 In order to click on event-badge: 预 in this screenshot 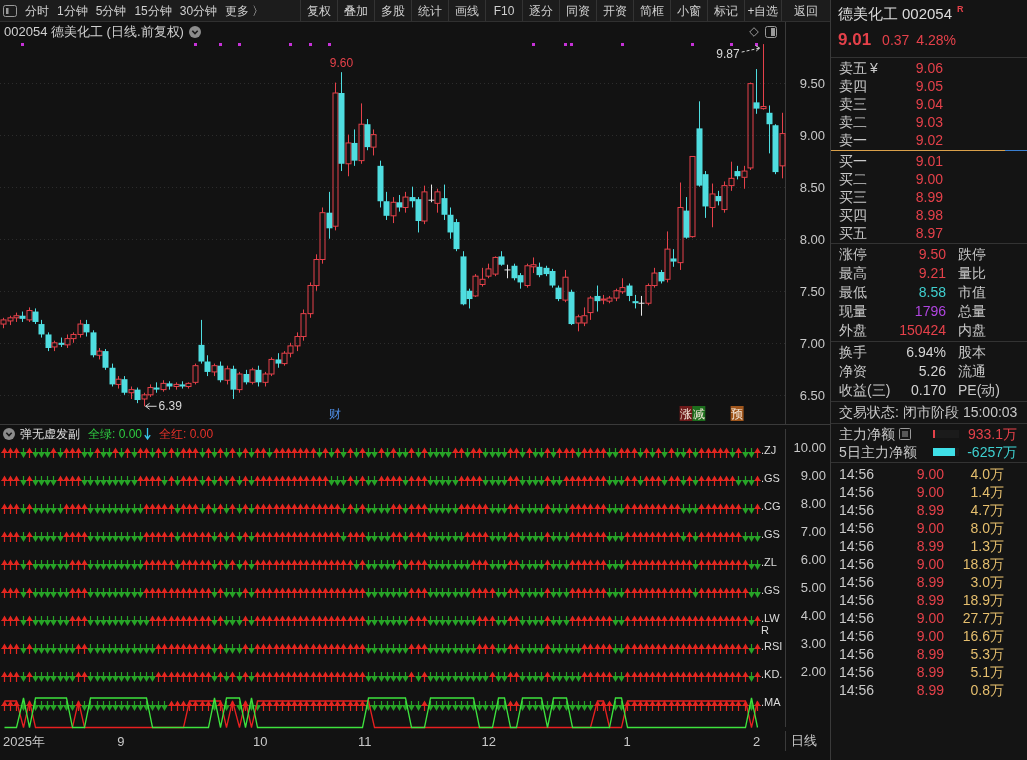, I will do `click(737, 413)`.